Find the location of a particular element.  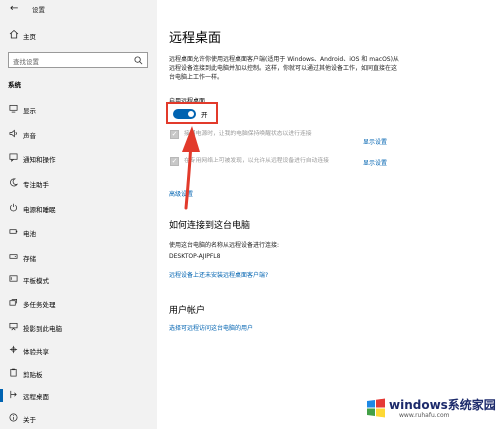

moon-icon is located at coordinates (14, 182).